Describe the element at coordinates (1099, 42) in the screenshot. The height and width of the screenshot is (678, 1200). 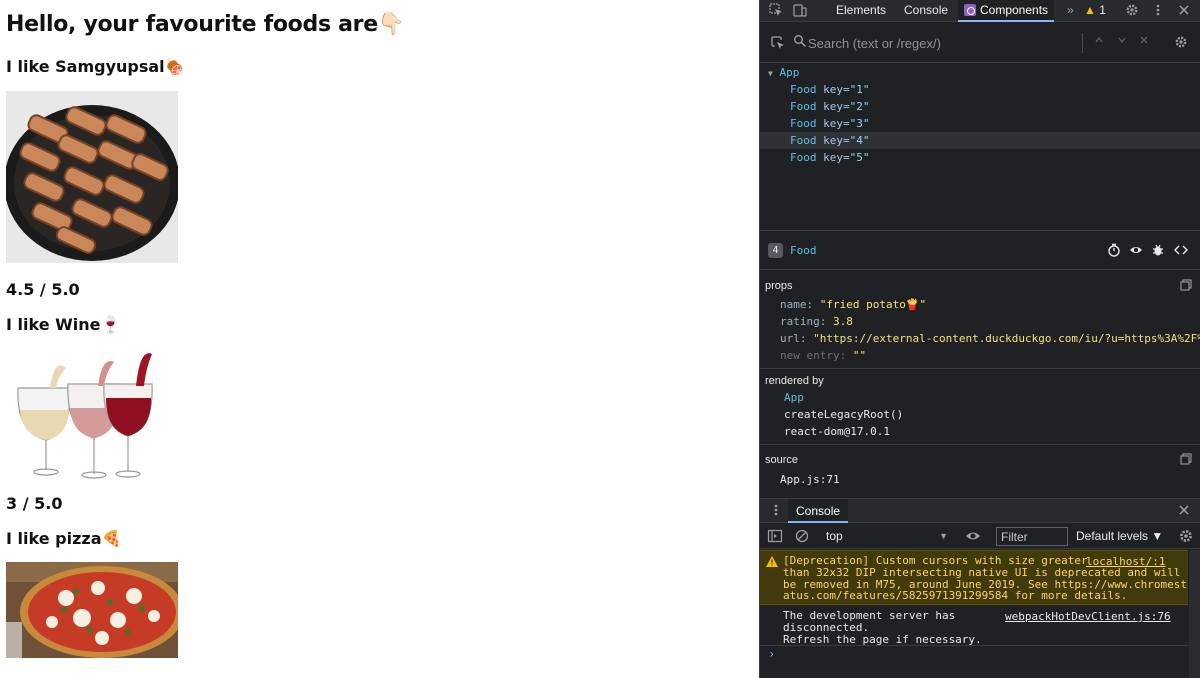
I see `chevron-up-icon` at that location.